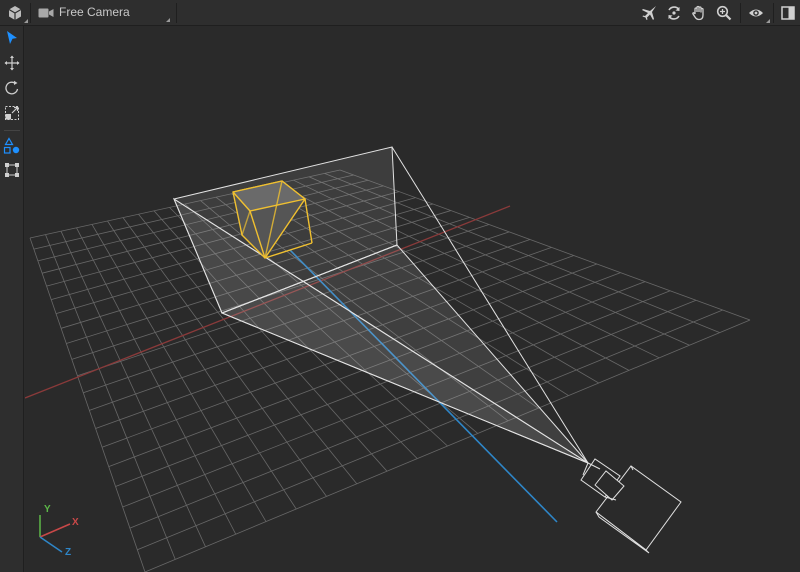 This screenshot has width=800, height=572. I want to click on axis-gizmo: Y X Z, so click(59, 531).